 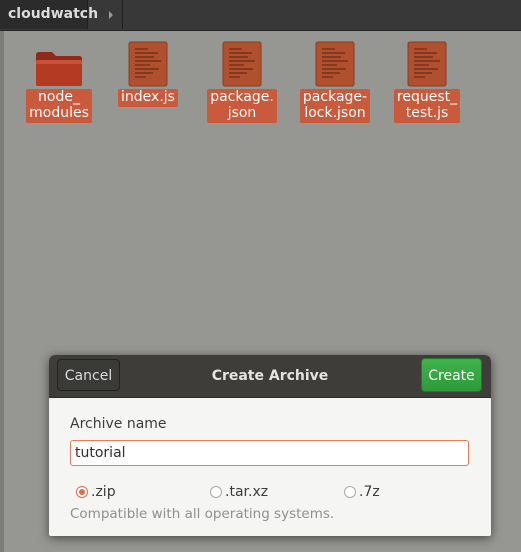 What do you see at coordinates (451, 375) in the screenshot?
I see `create-button: Create` at bounding box center [451, 375].